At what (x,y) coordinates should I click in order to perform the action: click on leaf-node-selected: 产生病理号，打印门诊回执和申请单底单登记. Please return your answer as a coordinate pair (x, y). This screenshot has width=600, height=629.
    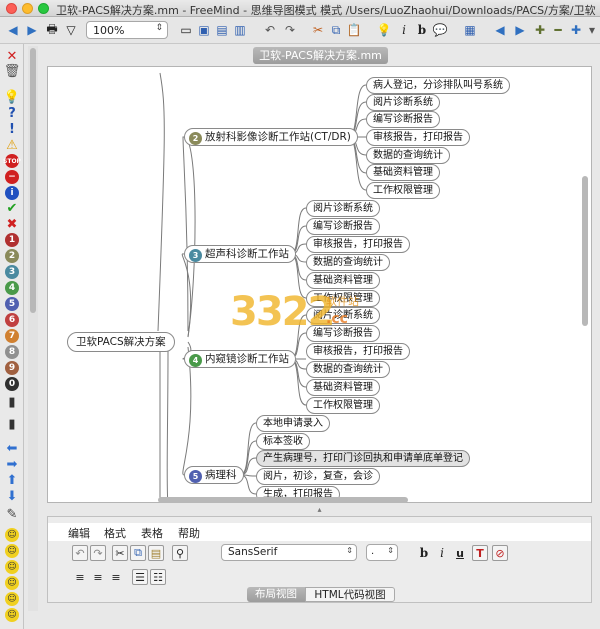
    Looking at the image, I should click on (363, 458).